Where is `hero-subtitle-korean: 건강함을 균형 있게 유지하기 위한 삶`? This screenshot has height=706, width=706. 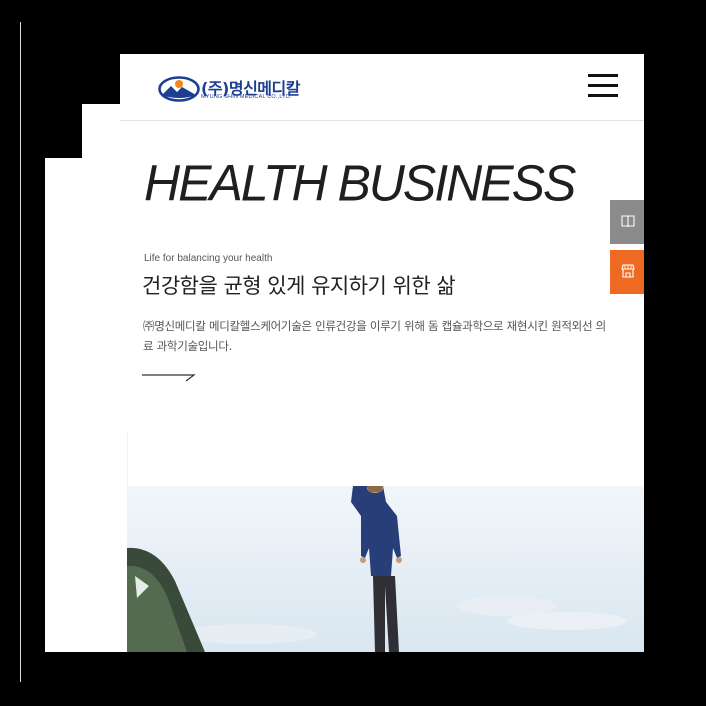 hero-subtitle-korean: 건강함을 균형 있게 유지하기 위한 삶 is located at coordinates (299, 286).